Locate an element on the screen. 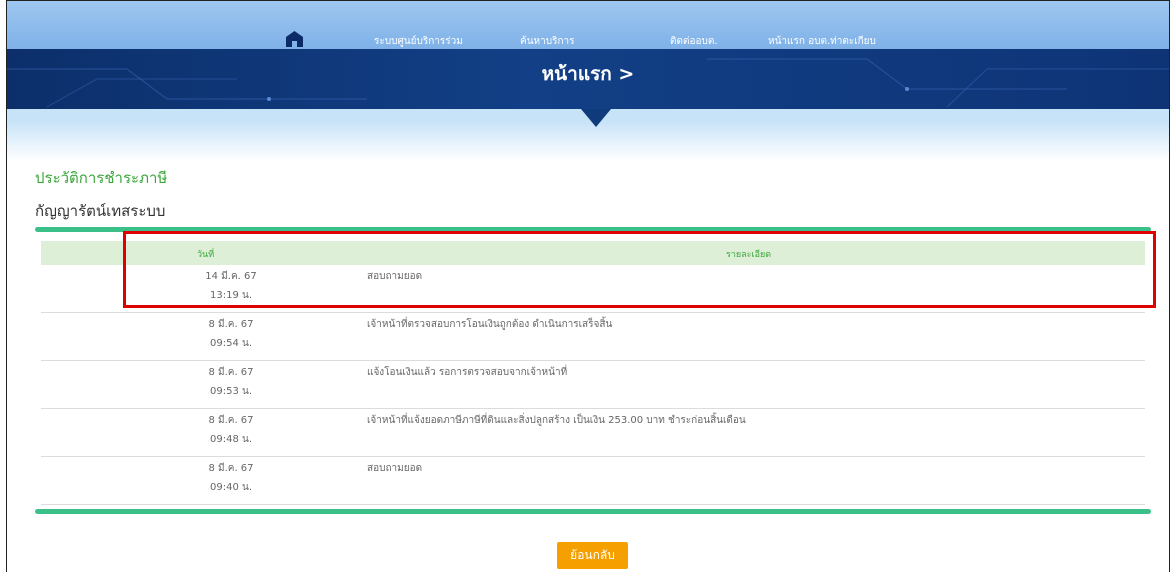  row-time: 09:54 น. is located at coordinates (230, 343).